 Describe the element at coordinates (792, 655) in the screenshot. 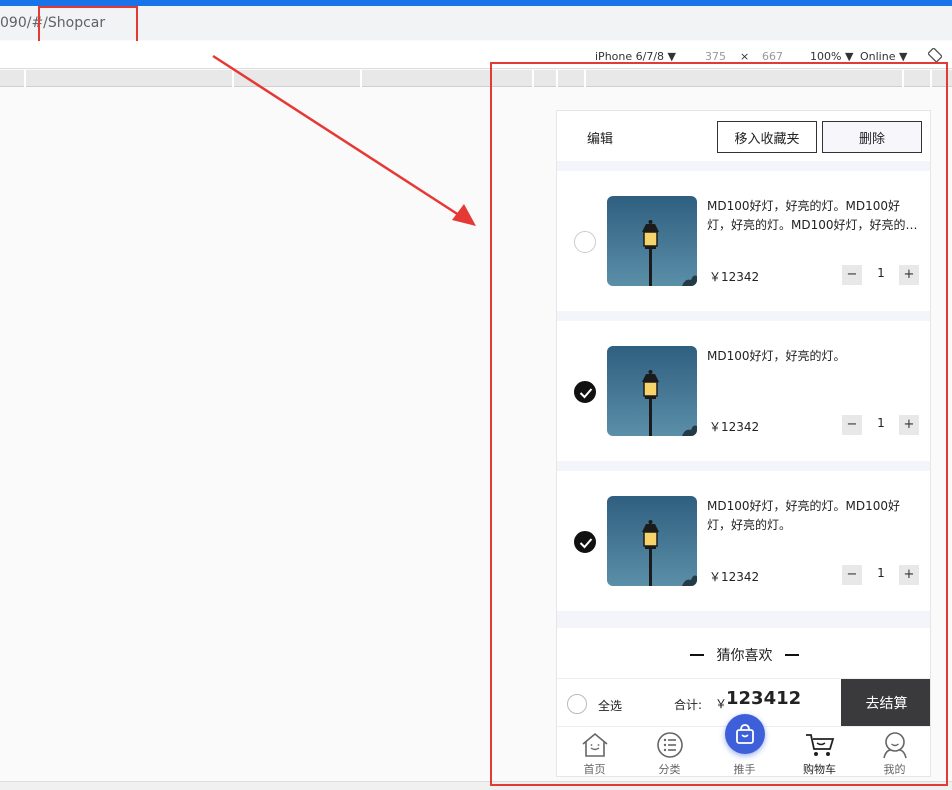

I see `guess-title-right-line` at that location.